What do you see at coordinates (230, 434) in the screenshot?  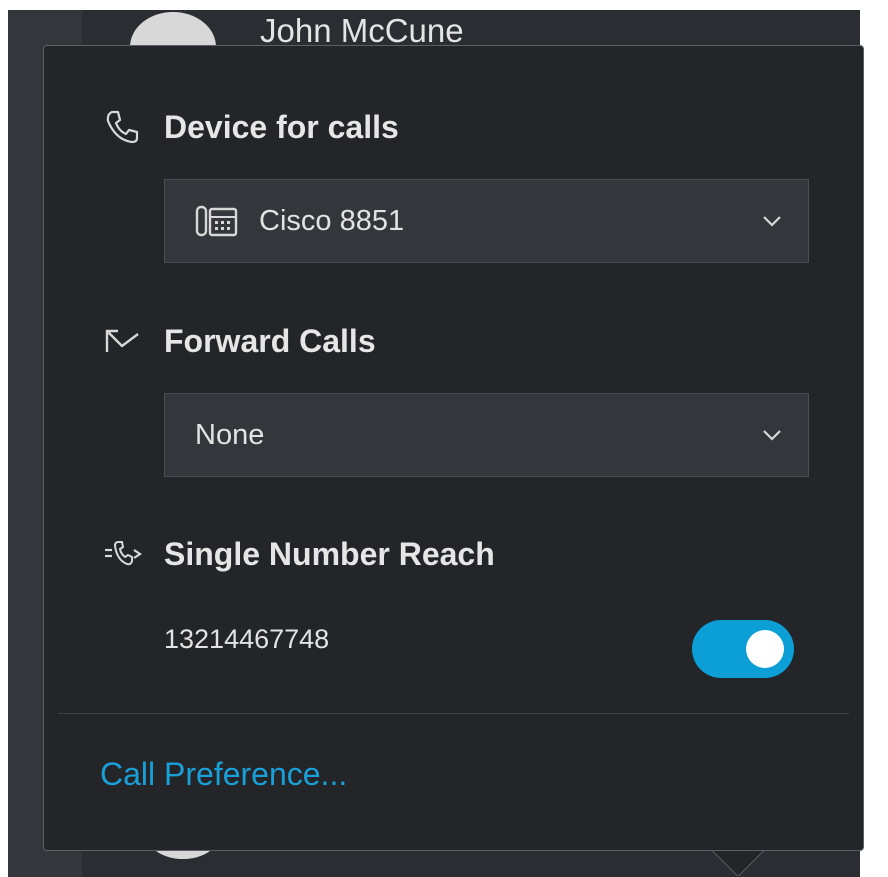 I see `forward-calls-dropdown-value: None` at bounding box center [230, 434].